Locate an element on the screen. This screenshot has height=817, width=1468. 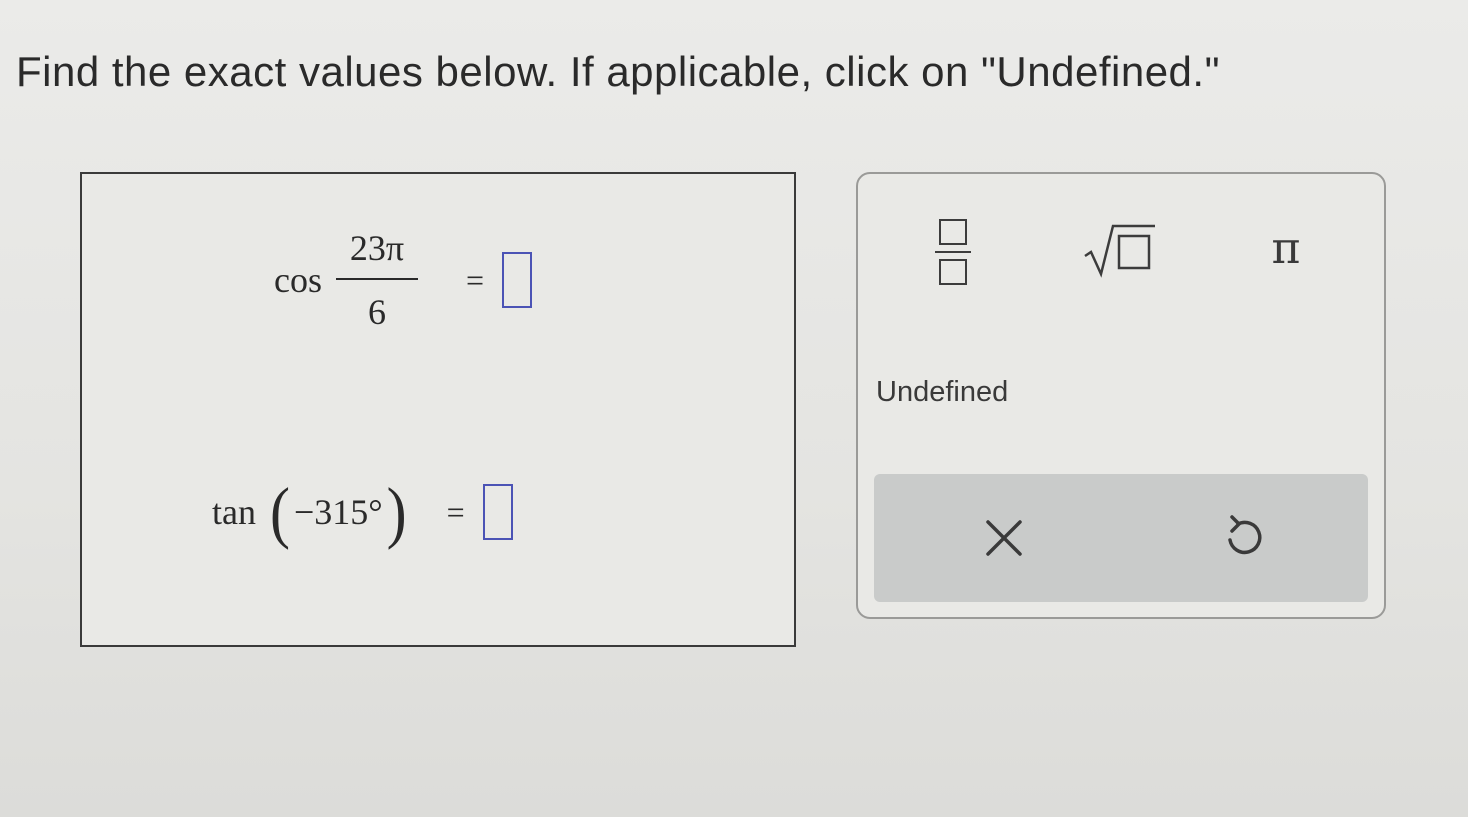
clear-button is located at coordinates (1004, 538).